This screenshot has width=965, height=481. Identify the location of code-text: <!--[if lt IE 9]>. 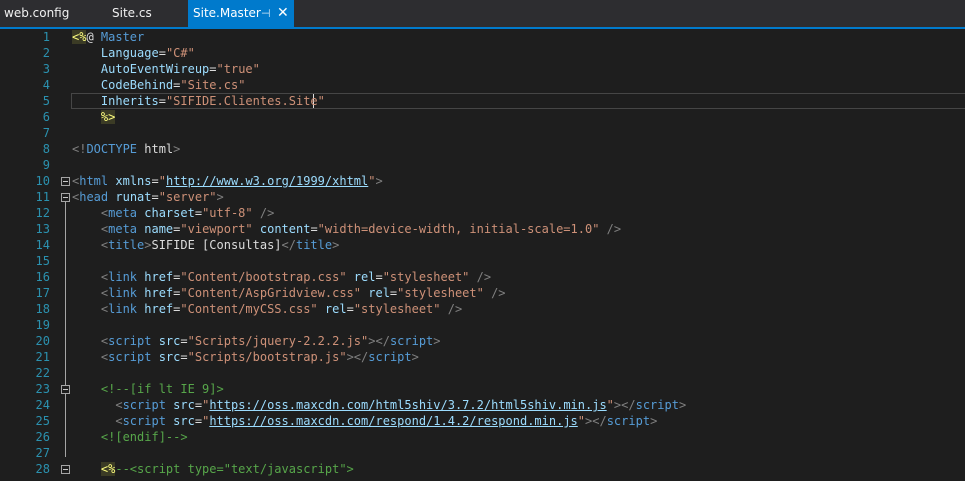
(148, 389).